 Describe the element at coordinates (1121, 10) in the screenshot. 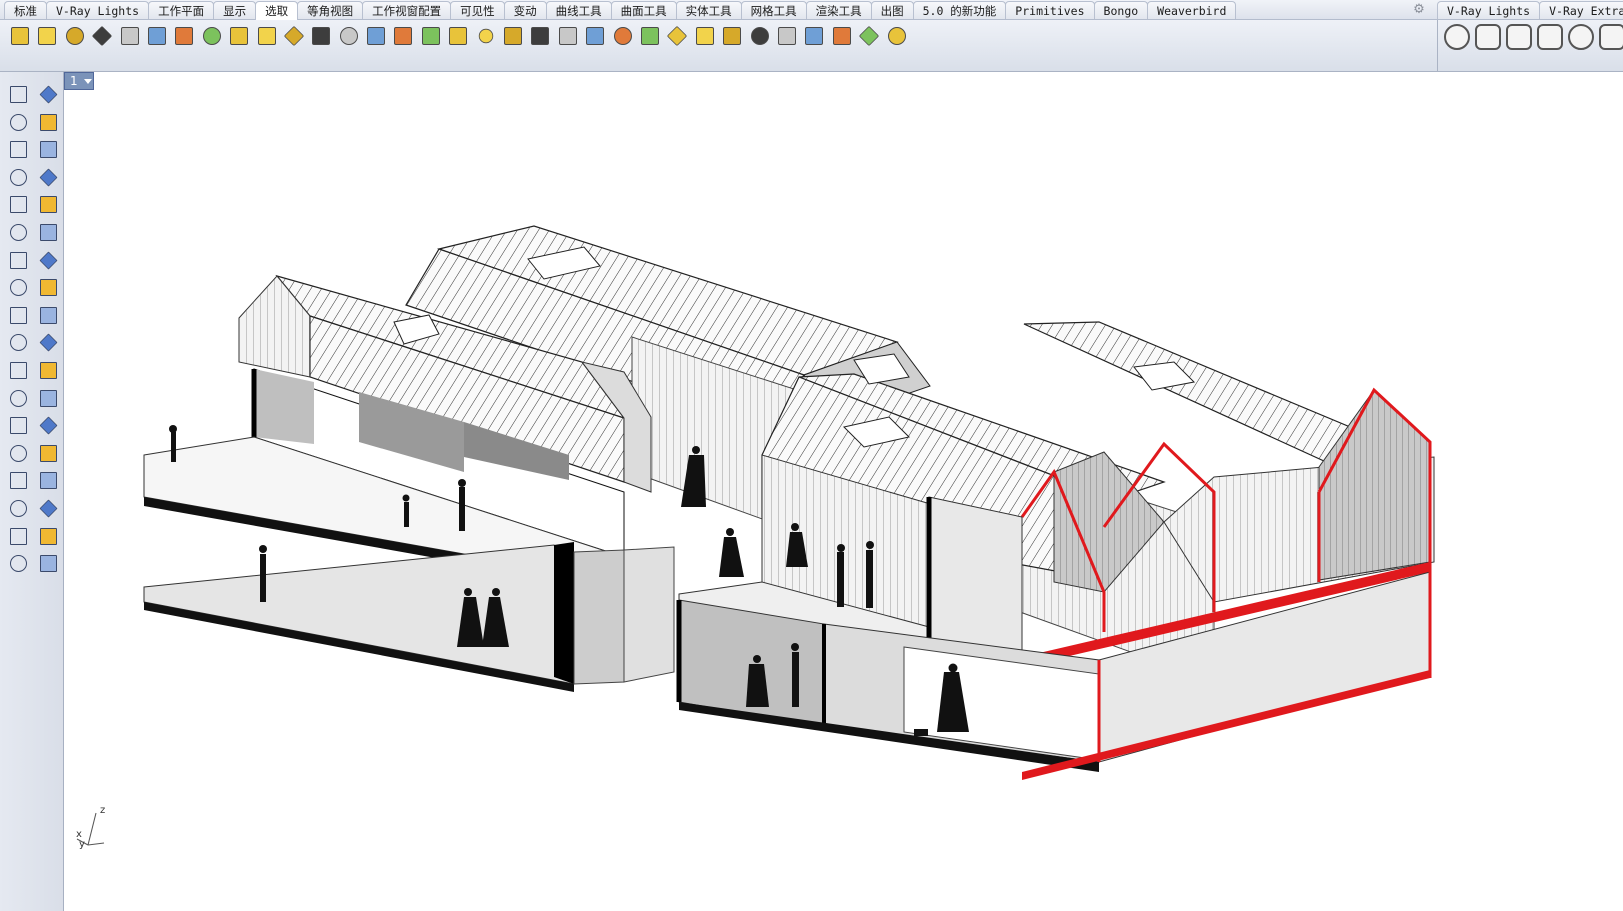

I see `menu-tab: Bongo` at that location.